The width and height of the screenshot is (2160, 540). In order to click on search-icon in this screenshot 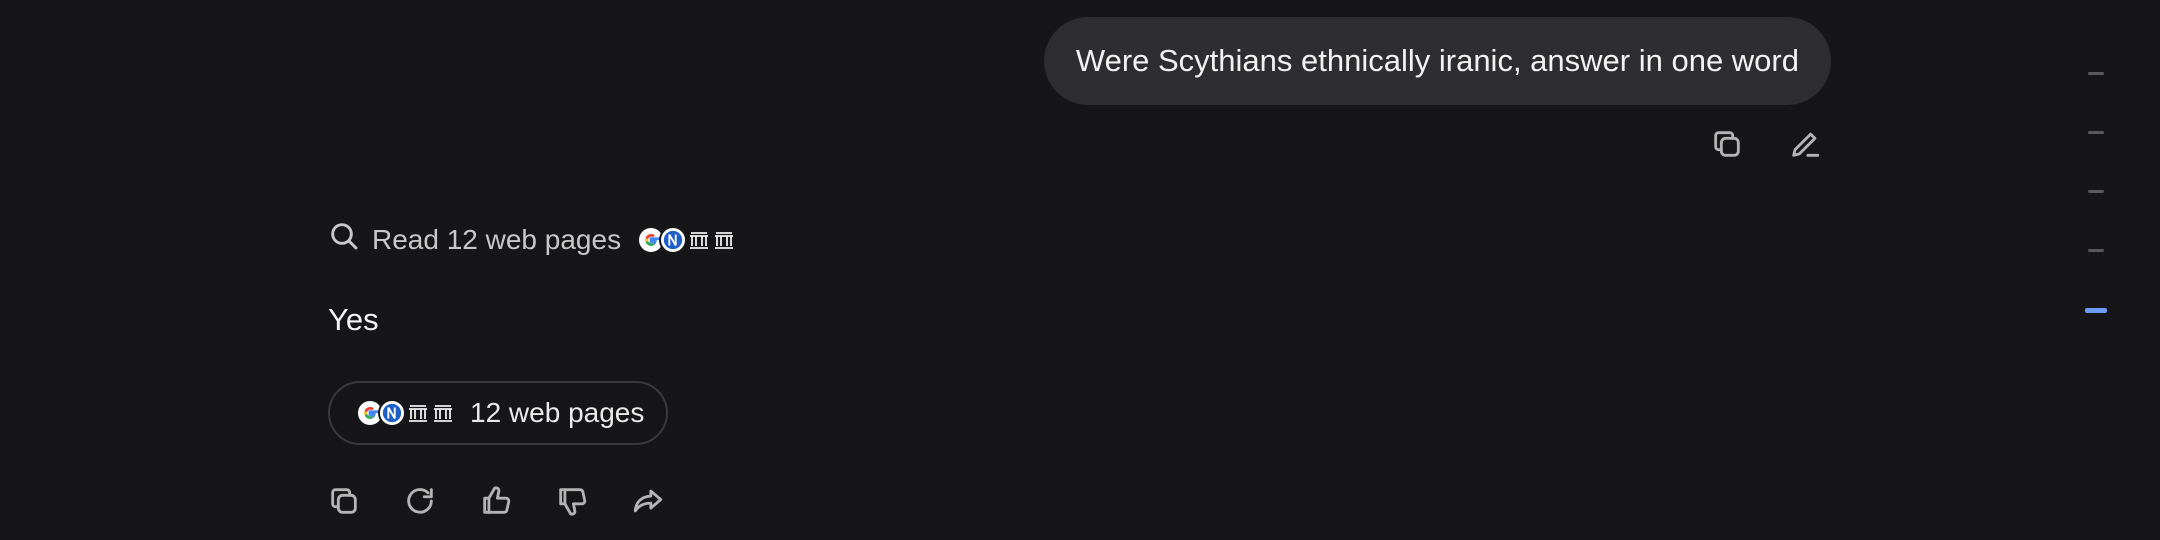, I will do `click(344, 239)`.